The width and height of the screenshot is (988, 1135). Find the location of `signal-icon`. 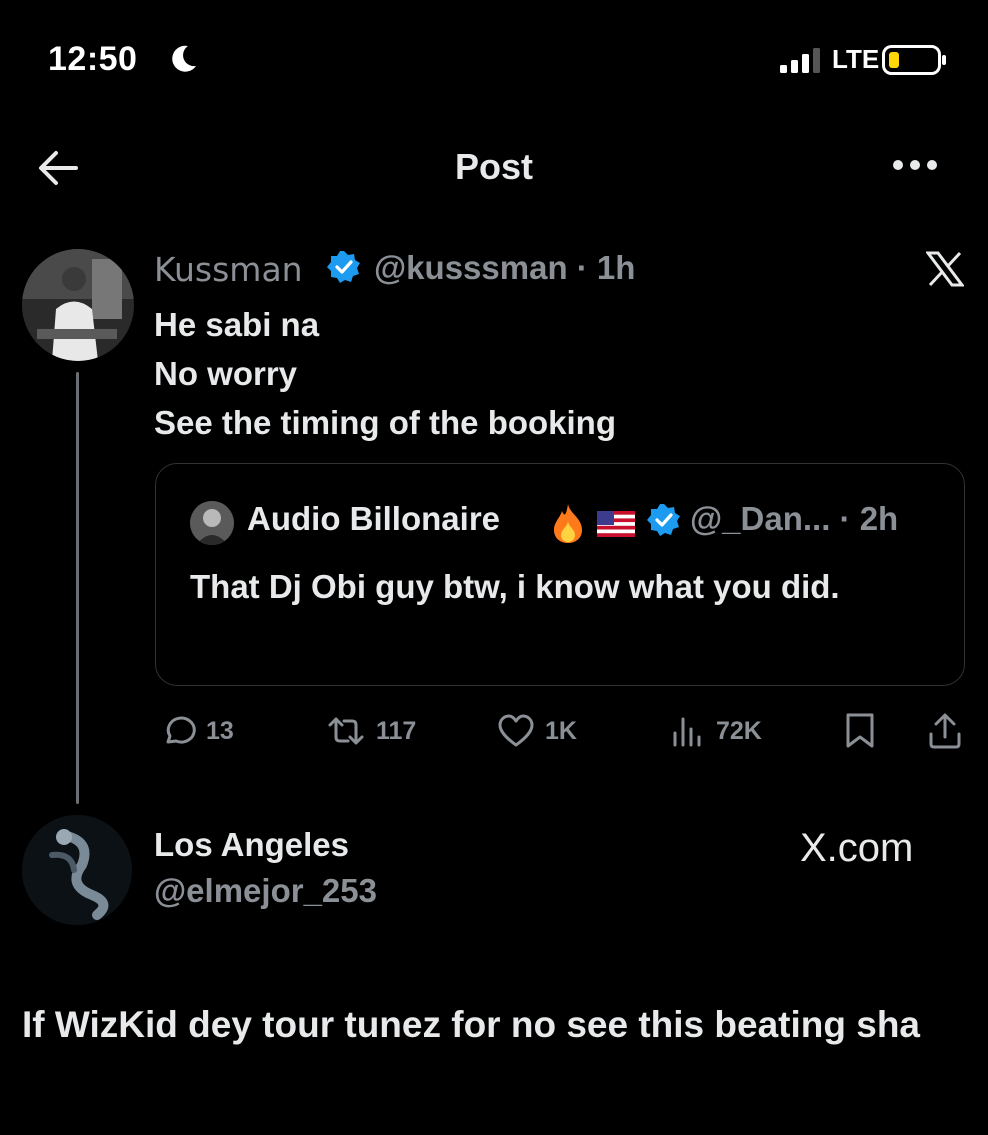

signal-icon is located at coordinates (800, 60).